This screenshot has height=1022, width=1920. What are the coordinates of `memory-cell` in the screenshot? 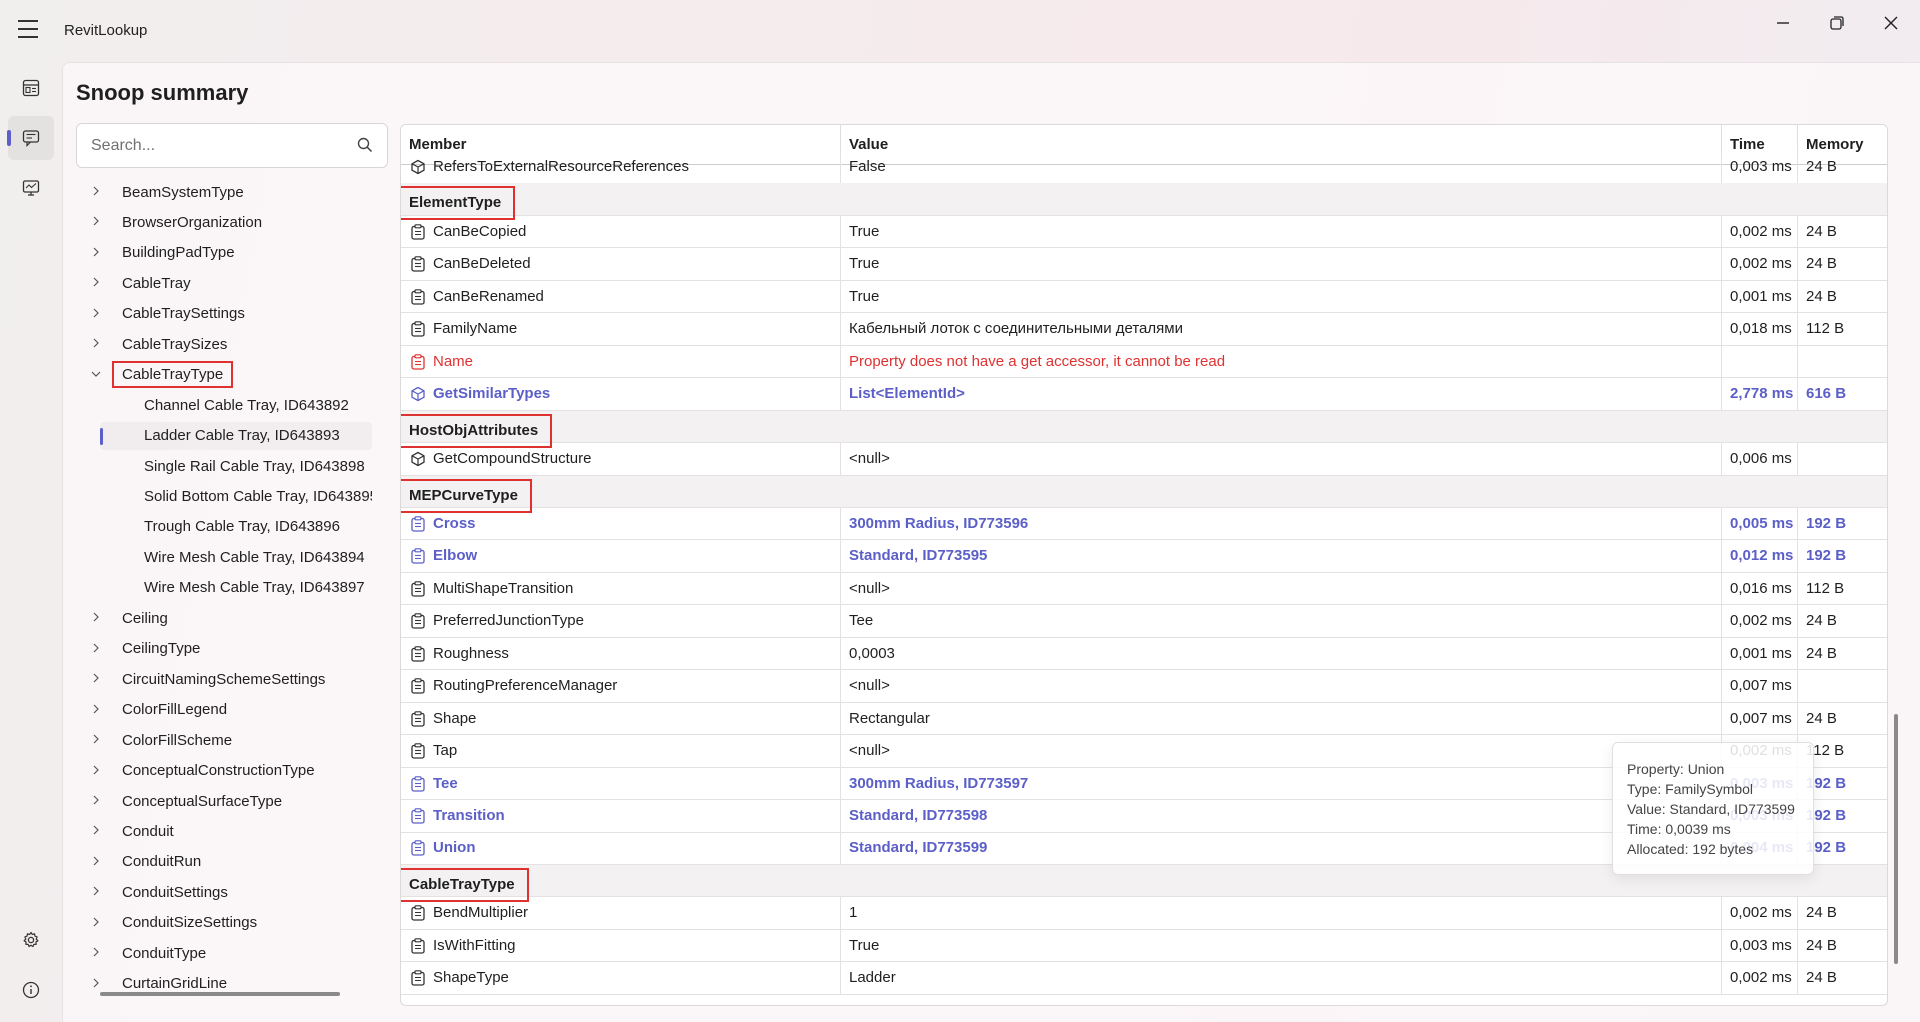 It's located at (1842, 686).